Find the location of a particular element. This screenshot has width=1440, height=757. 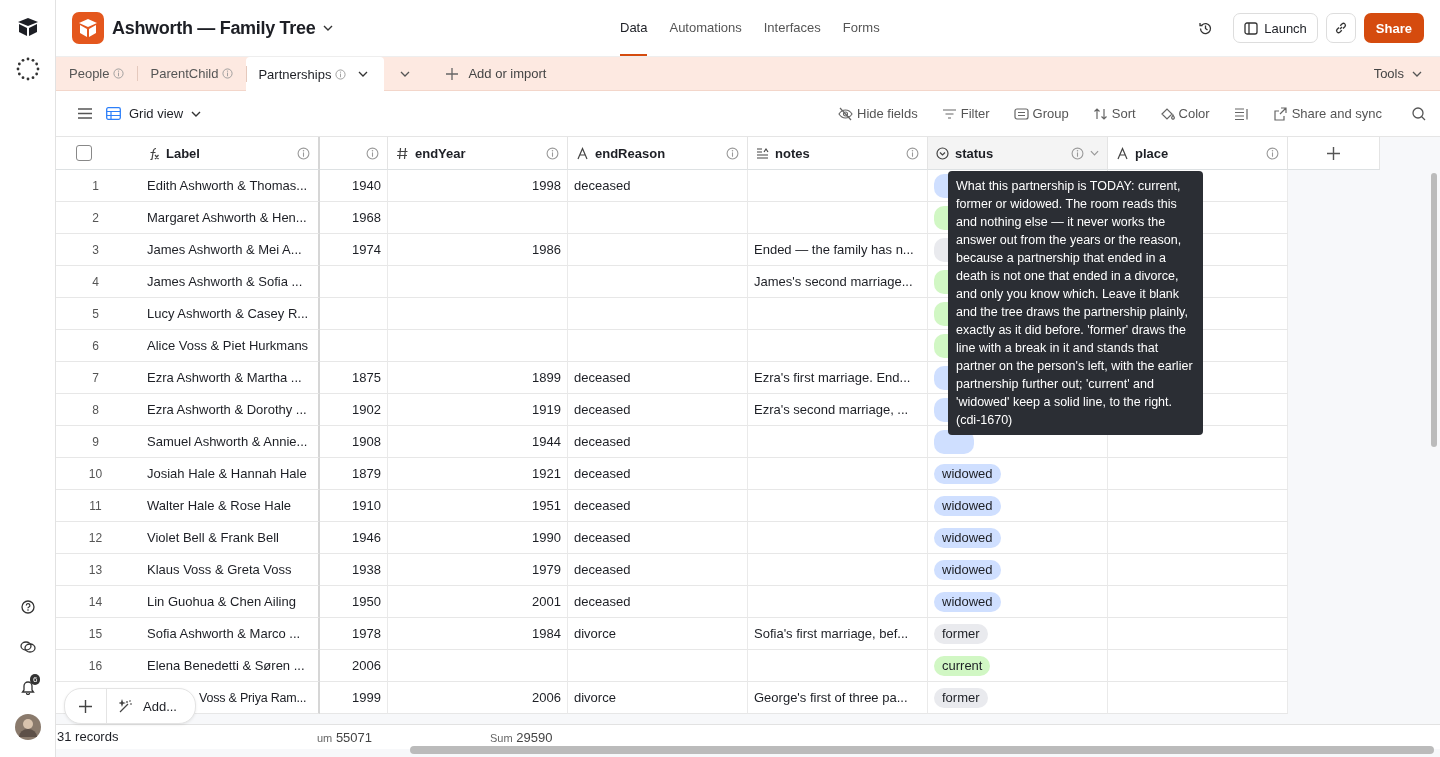

logo-icon is located at coordinates (27, 27).